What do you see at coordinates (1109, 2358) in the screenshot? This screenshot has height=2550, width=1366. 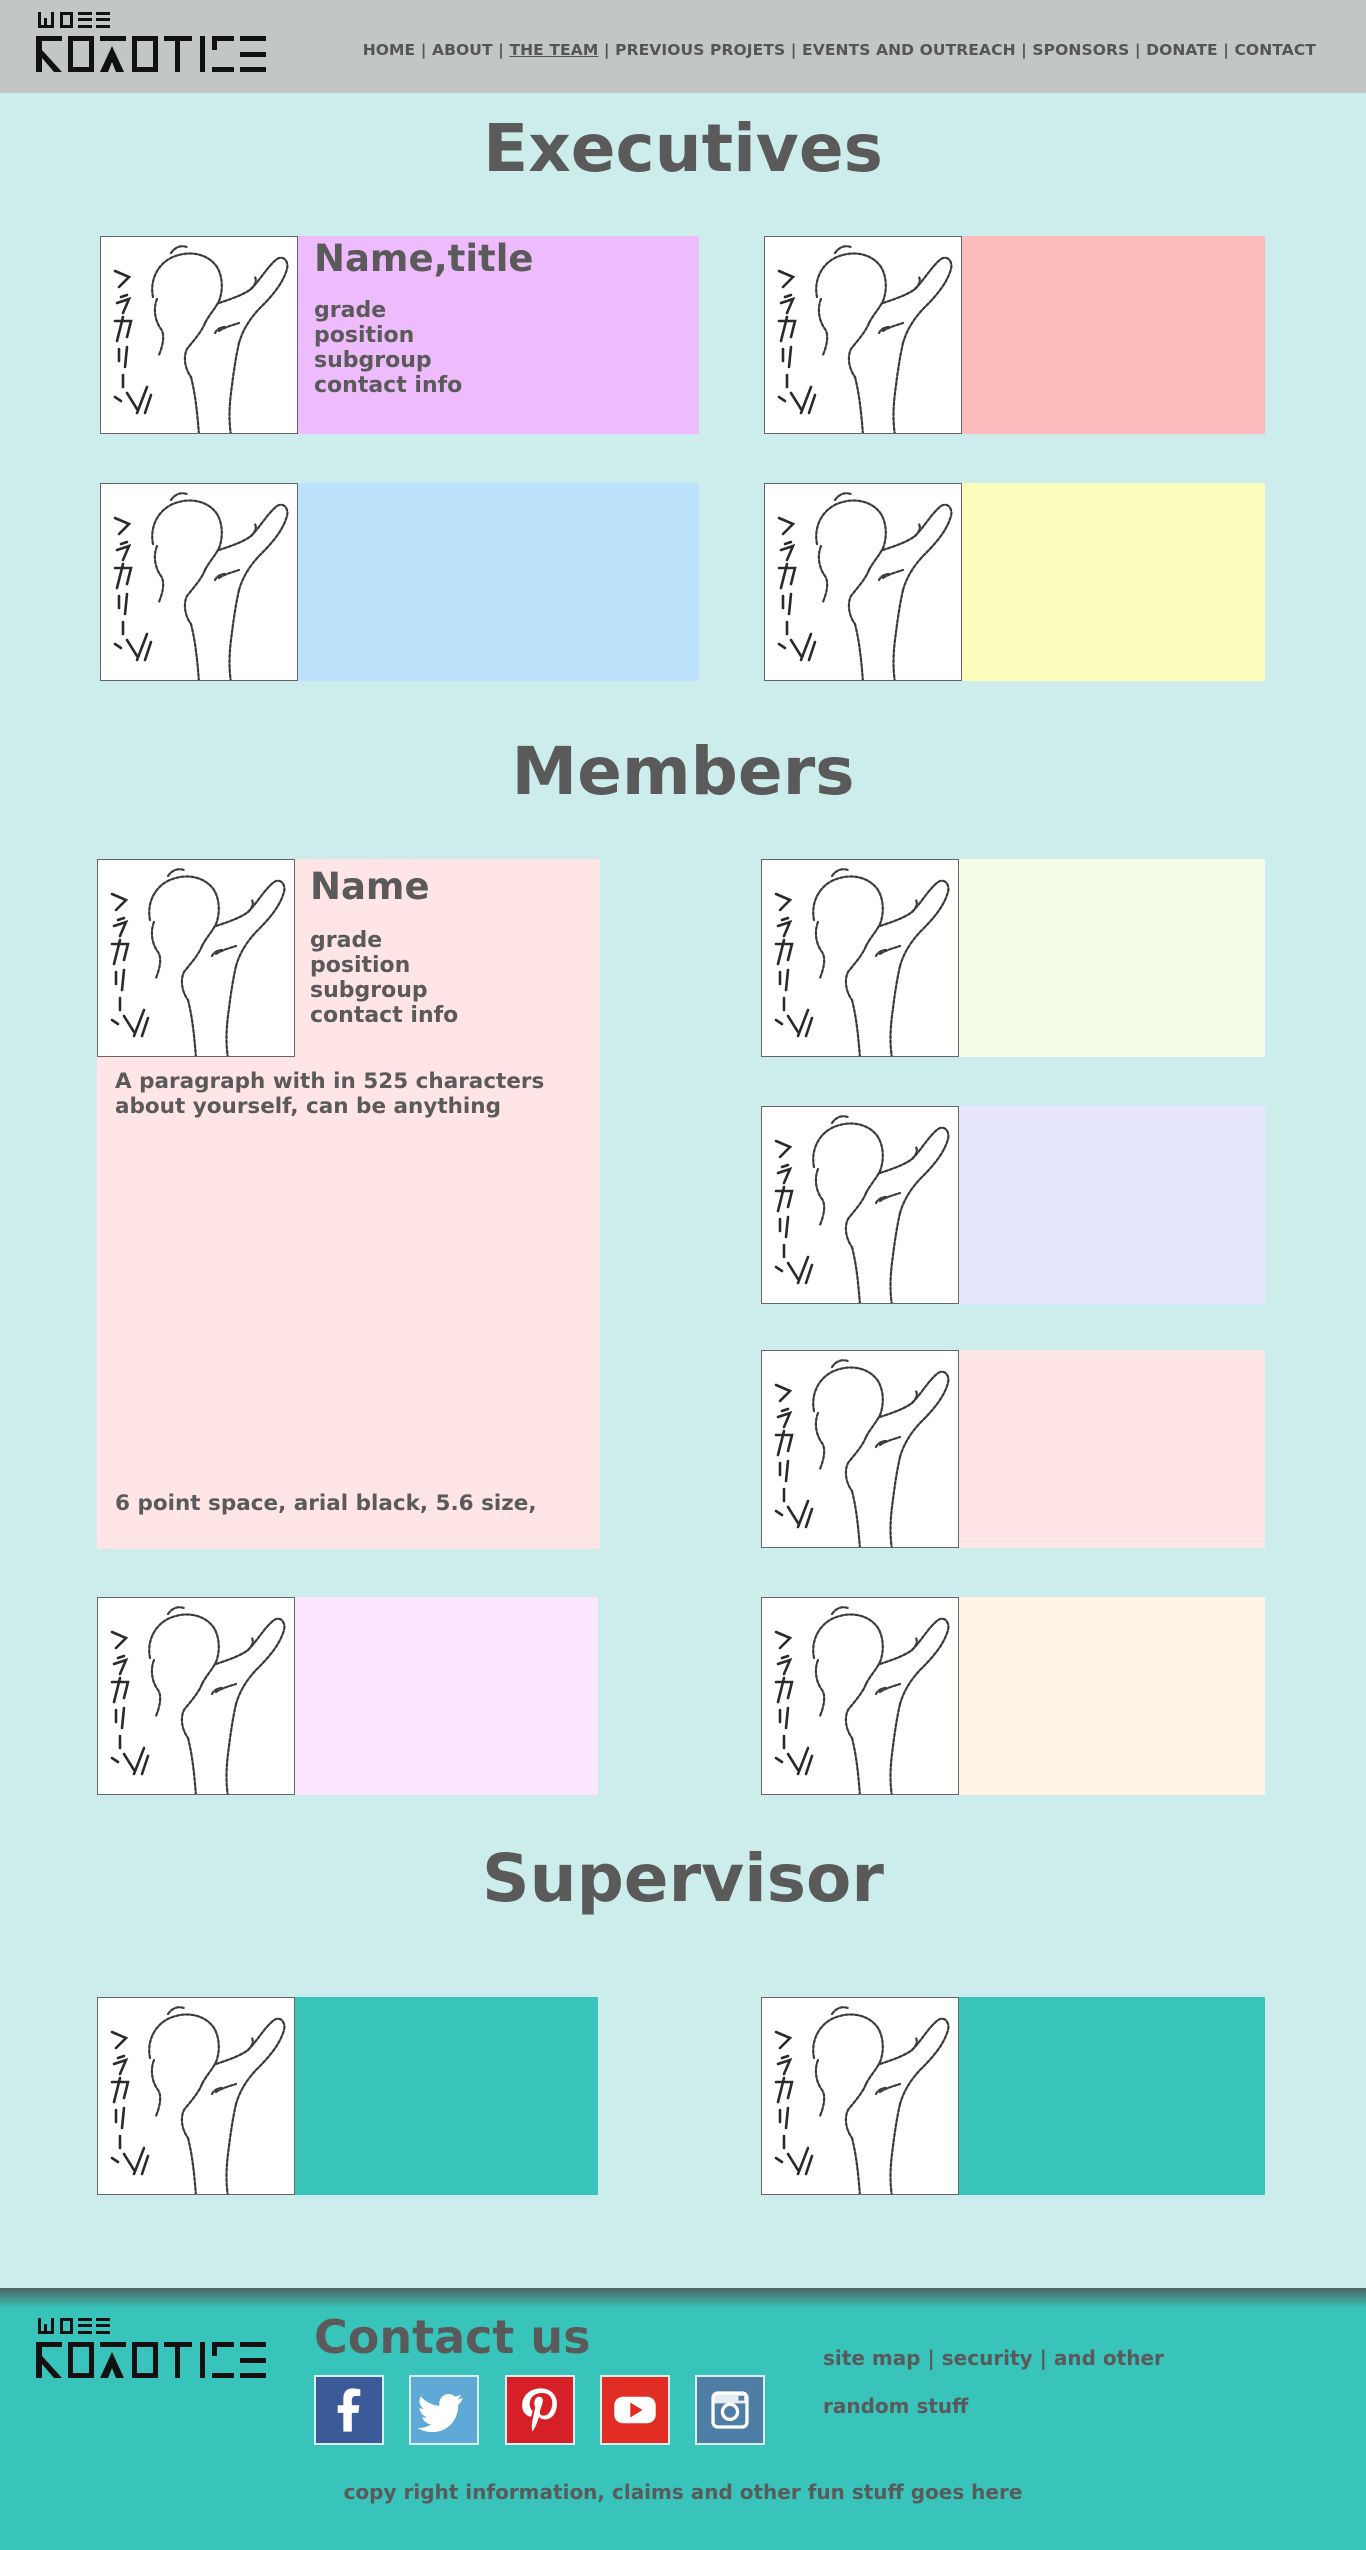 I see `footer-link-other: and other` at bounding box center [1109, 2358].